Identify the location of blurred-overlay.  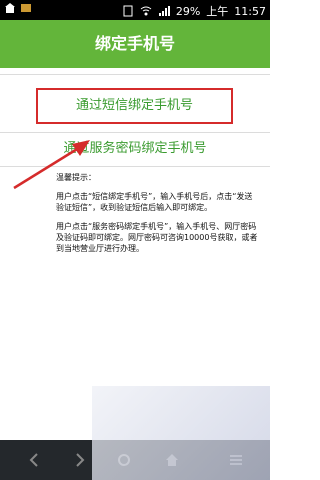
(181, 433).